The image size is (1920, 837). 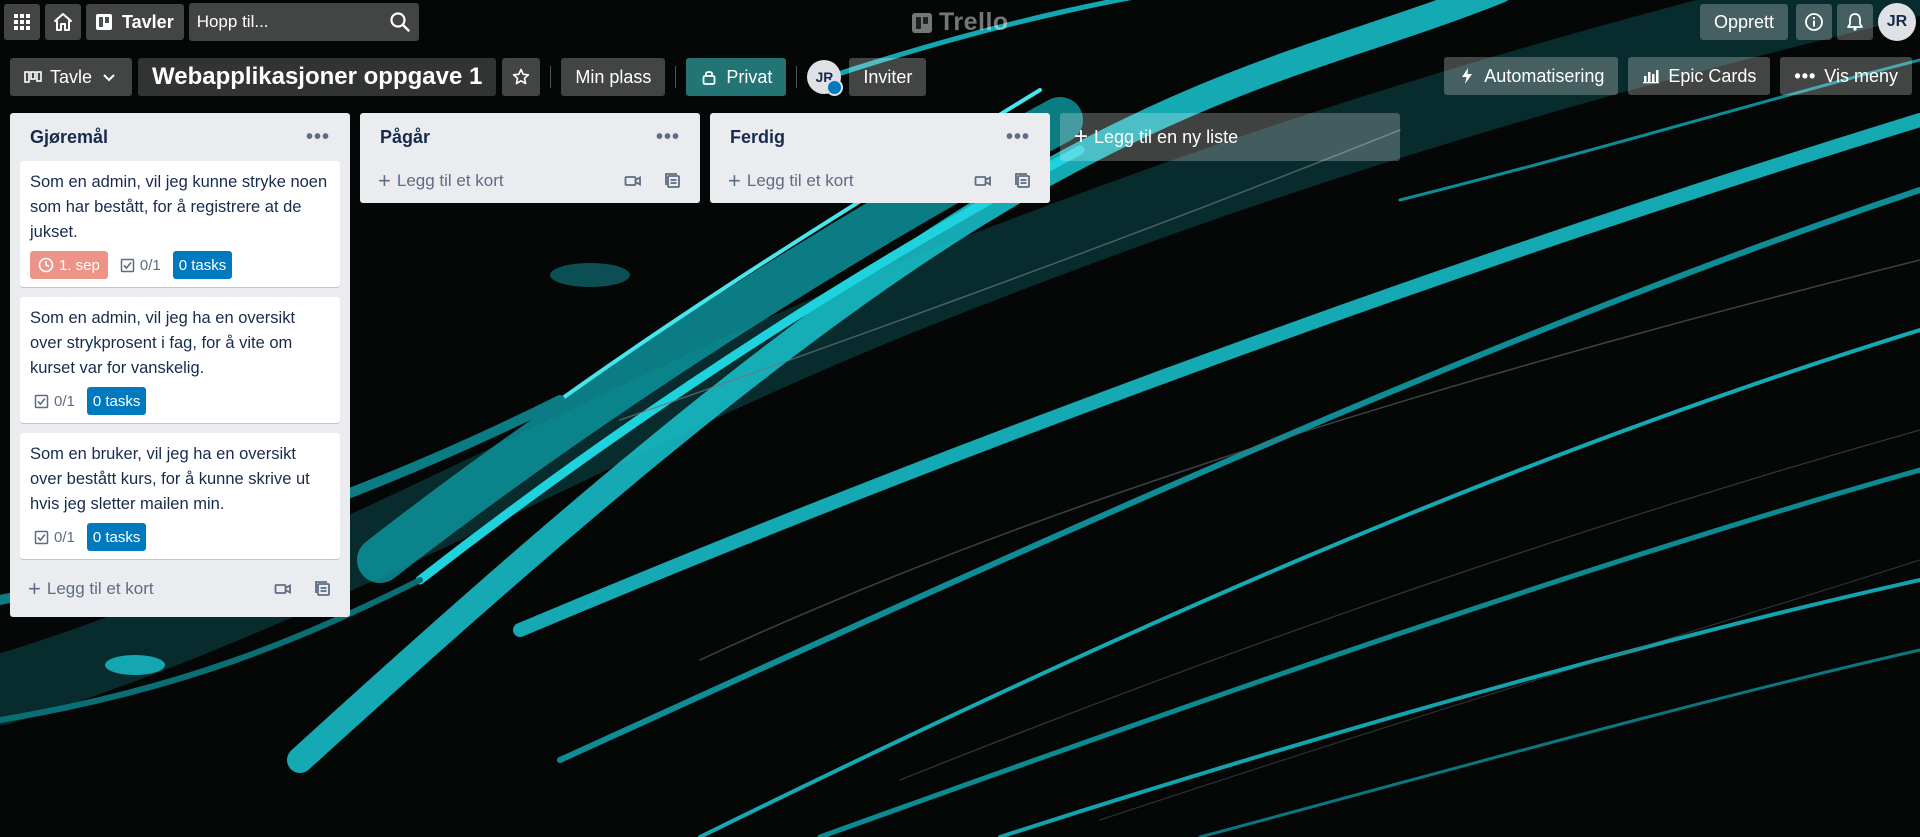 I want to click on visibility-label: Privat, so click(x=749, y=76).